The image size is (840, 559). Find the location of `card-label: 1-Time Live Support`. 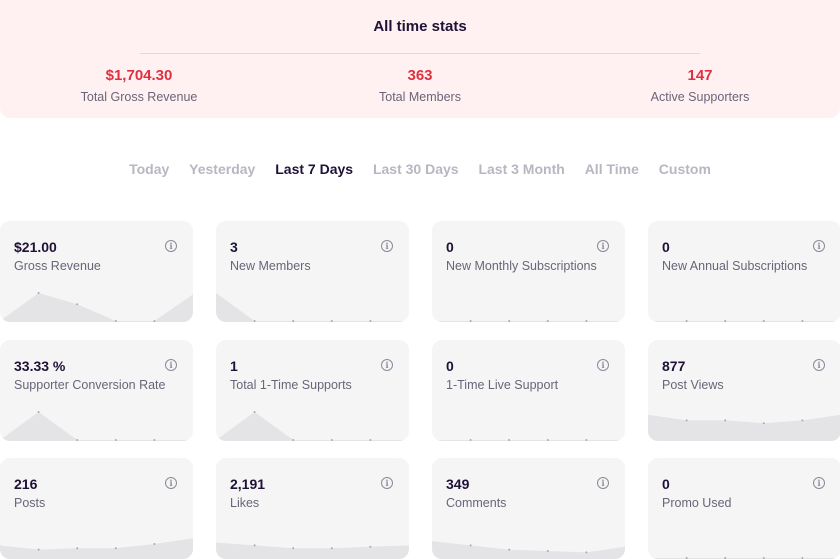

card-label: 1-Time Live Support is located at coordinates (502, 385).